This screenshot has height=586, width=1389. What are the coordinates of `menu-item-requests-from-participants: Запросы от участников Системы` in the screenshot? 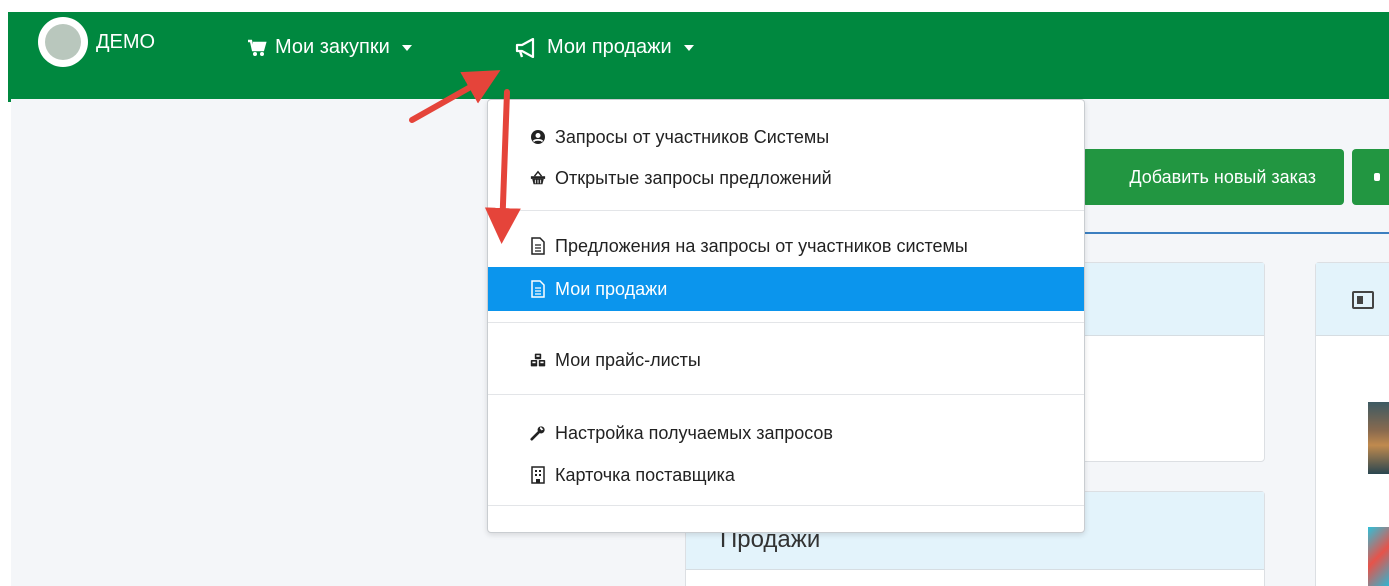 It's located at (786, 137).